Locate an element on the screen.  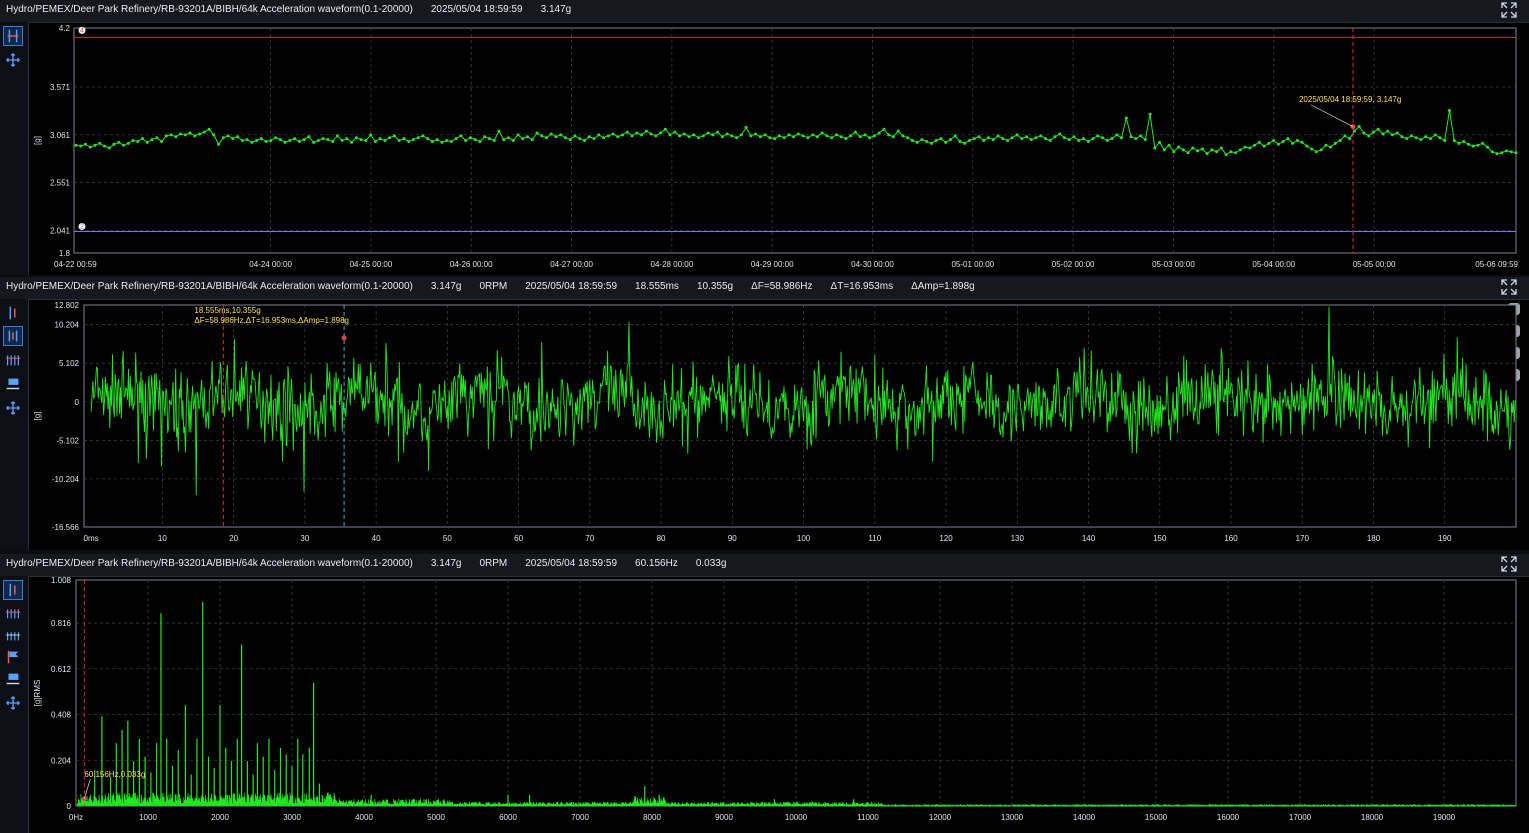
trend-time: 2025/05/04 18:59:59 is located at coordinates (476, 9).